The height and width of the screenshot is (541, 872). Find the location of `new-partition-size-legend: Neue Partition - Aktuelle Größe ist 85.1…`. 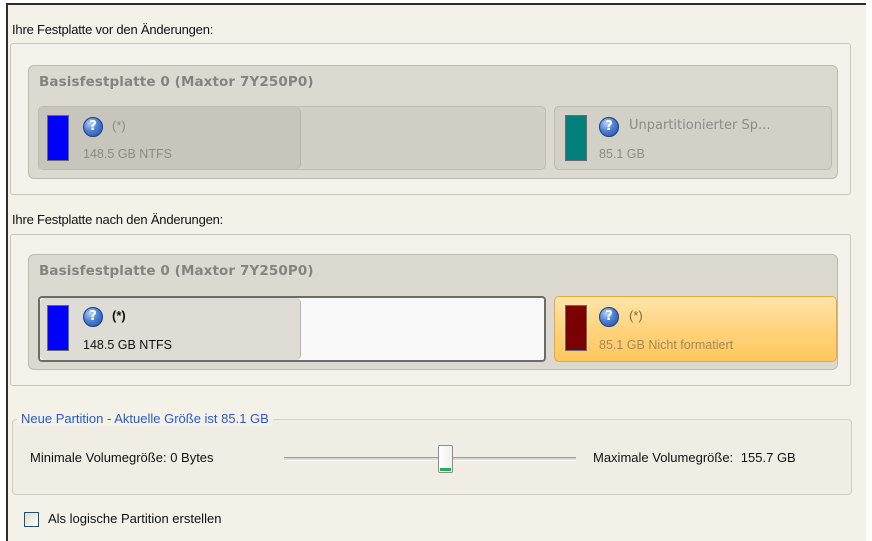

new-partition-size-legend: Neue Partition - Aktuelle Größe ist 85.1… is located at coordinates (145, 418).